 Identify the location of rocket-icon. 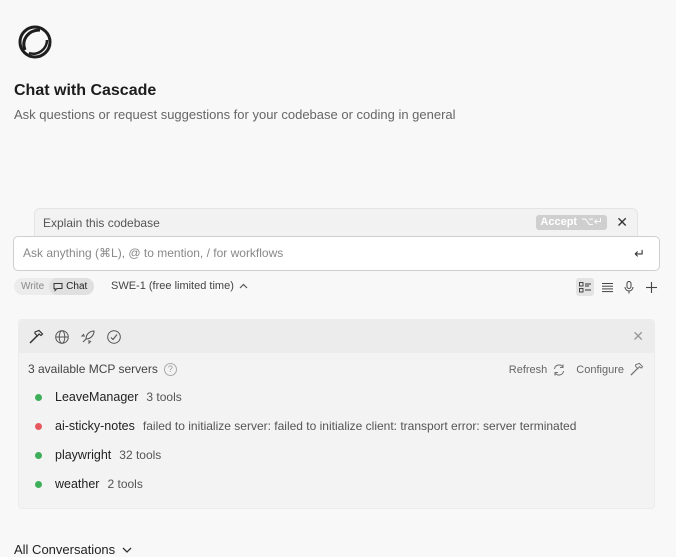
(88, 337).